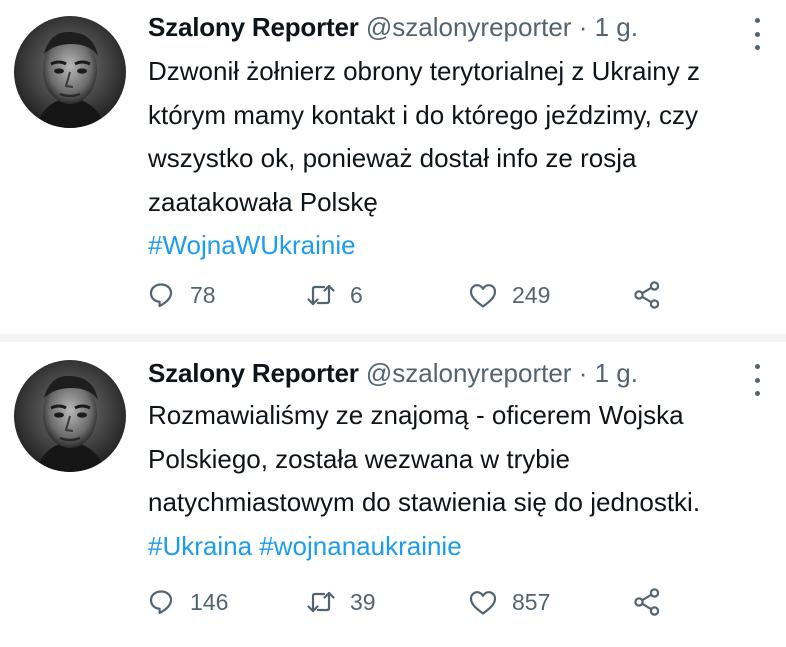 The width and height of the screenshot is (786, 647). I want to click on like-button: 249, so click(509, 295).